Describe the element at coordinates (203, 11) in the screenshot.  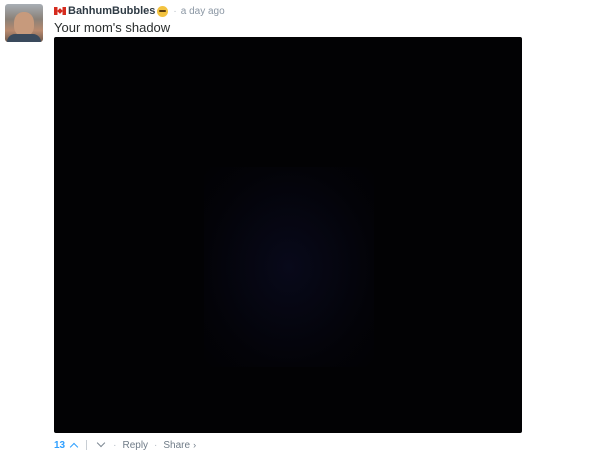
I see `timestamp-link: a day ago` at that location.